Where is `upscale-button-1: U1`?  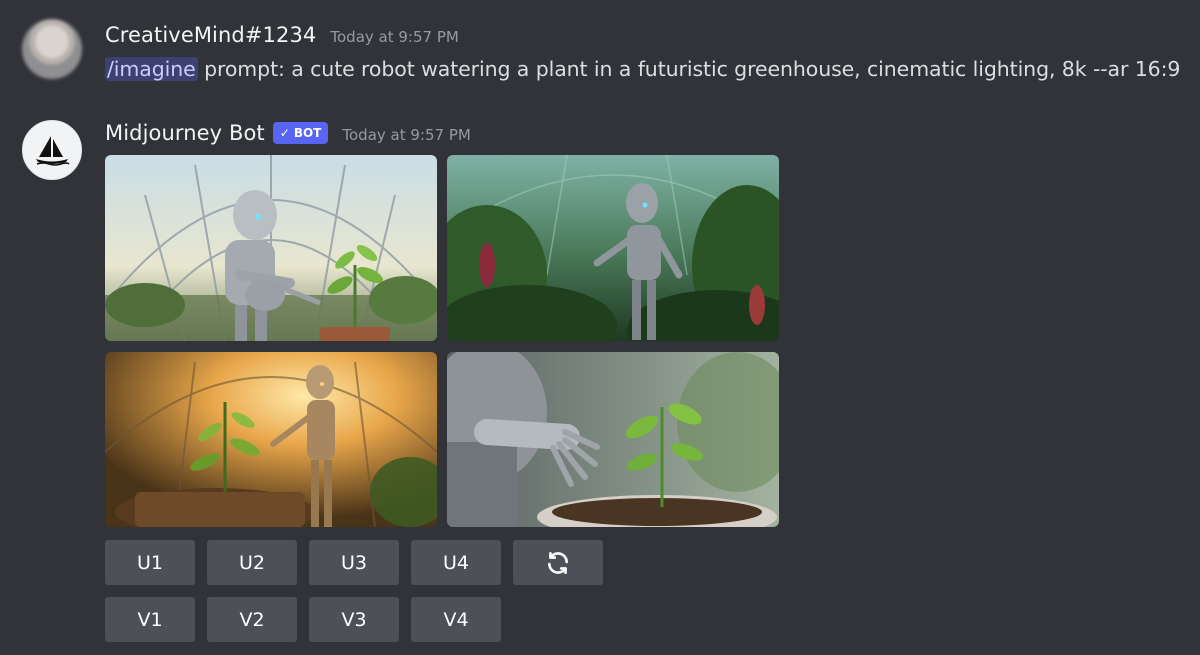
upscale-button-1: U1 is located at coordinates (150, 562).